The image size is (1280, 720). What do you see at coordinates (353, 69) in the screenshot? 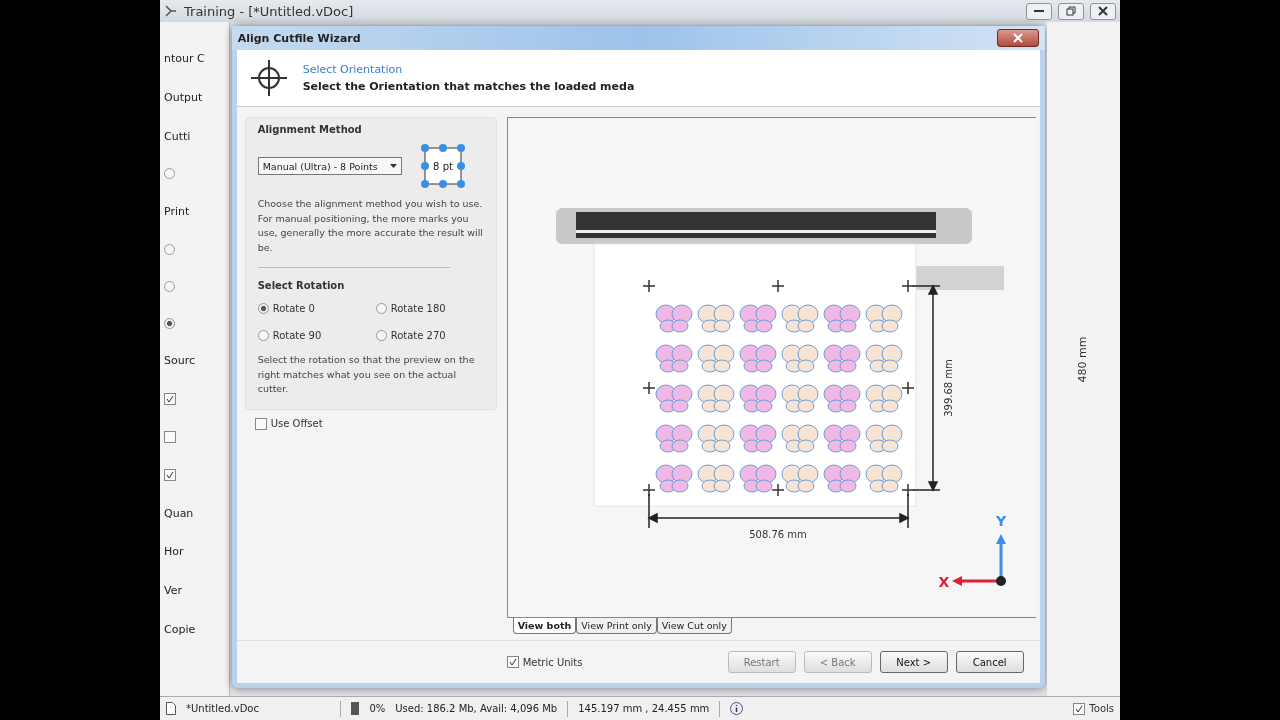
I see `step-title: Select Orientation` at bounding box center [353, 69].